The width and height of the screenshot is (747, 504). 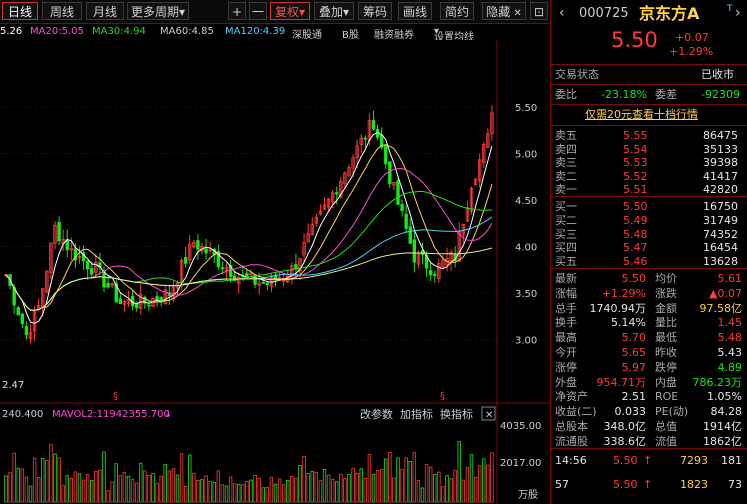 I want to click on stat-label: 换手, so click(x=566, y=323).